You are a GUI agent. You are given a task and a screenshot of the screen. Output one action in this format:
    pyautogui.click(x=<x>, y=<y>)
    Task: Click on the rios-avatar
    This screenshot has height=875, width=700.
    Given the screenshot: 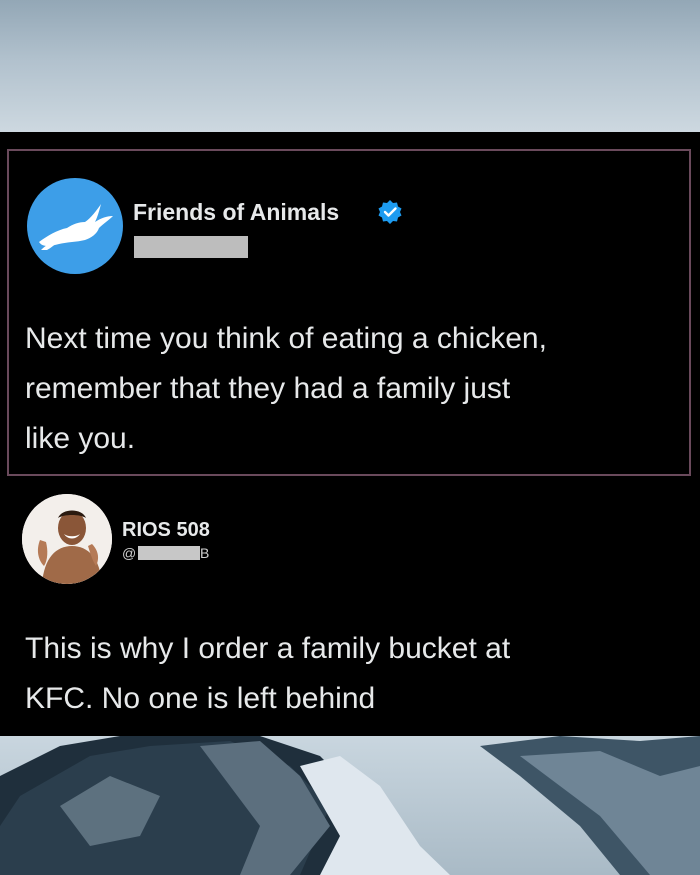 What is the action you would take?
    pyautogui.click(x=67, y=539)
    